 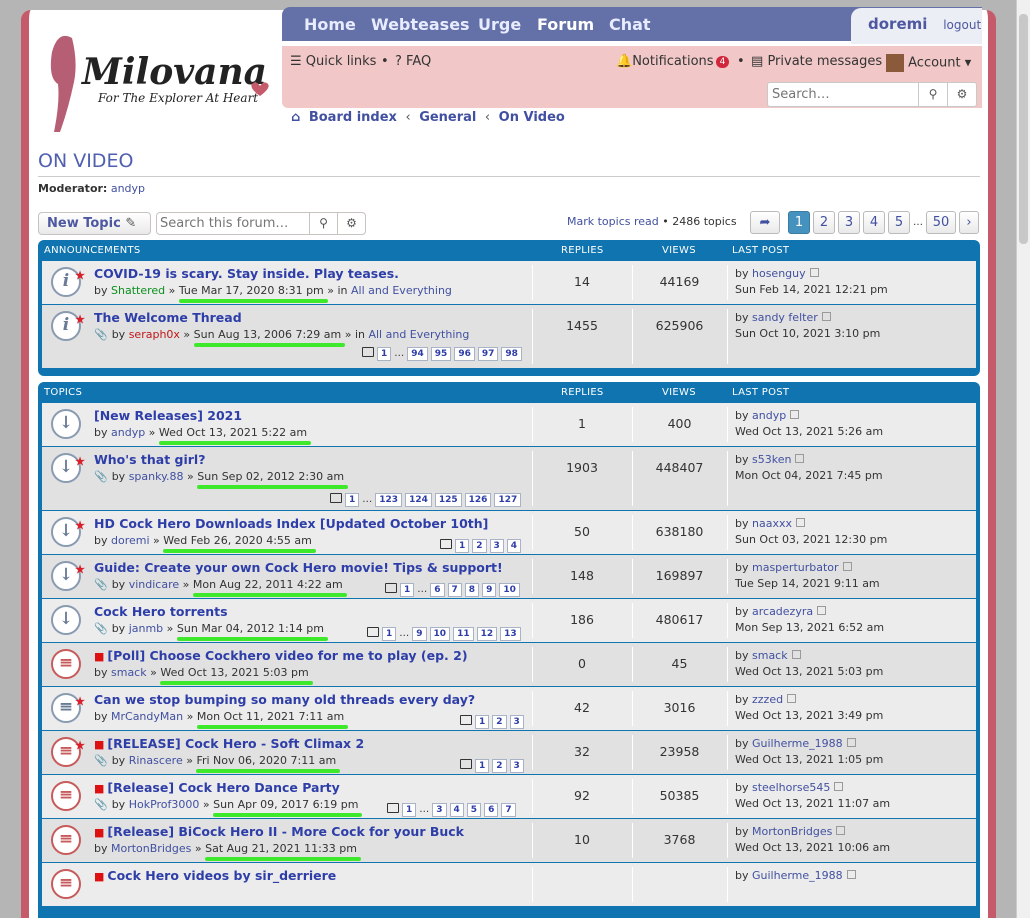 What do you see at coordinates (630, 24) in the screenshot?
I see `nav-chat: Chat` at bounding box center [630, 24].